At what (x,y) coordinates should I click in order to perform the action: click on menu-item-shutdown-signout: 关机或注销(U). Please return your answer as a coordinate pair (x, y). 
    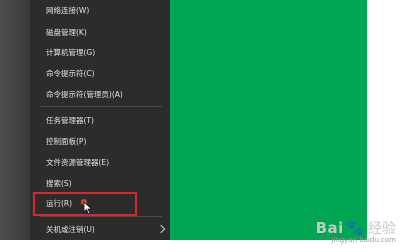
    Looking at the image, I should click on (70, 229).